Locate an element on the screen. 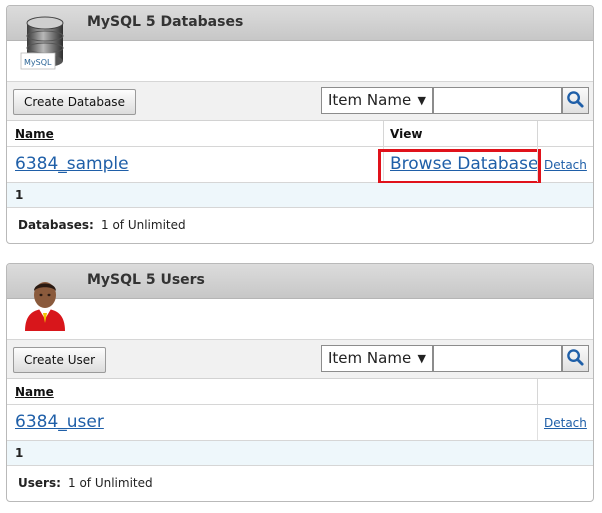 This screenshot has width=602, height=513. create-user-button: Create User is located at coordinates (60, 360).